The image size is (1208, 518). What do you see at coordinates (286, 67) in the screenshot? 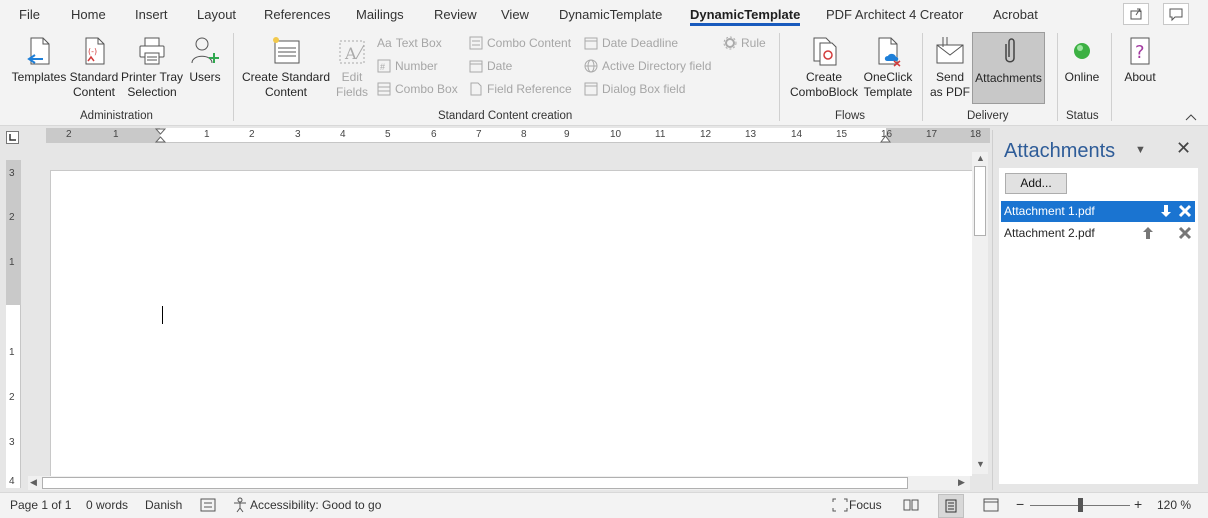
I see `create-standard-content-button: Create Standard Content` at bounding box center [286, 67].